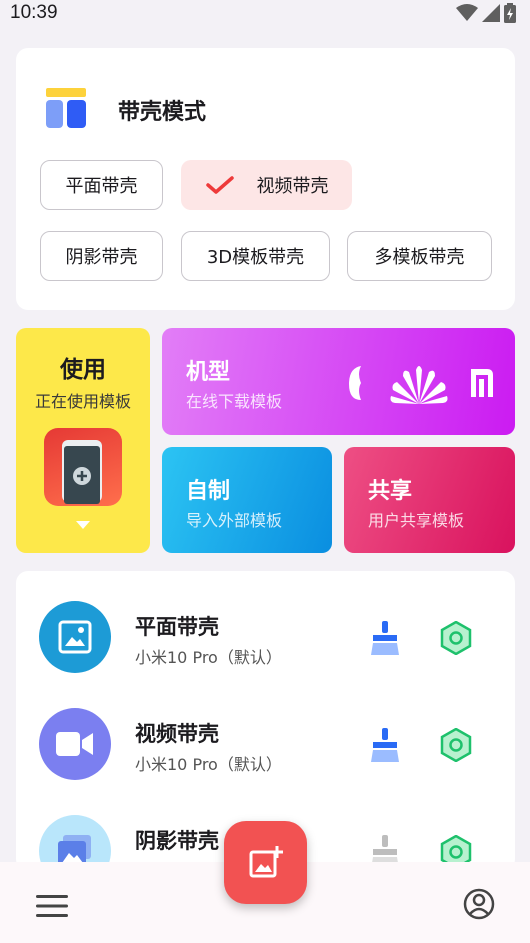 The height and width of the screenshot is (943, 530). I want to click on list-item: 平面带壳 小米10 Pro（默认）, so click(265, 624).